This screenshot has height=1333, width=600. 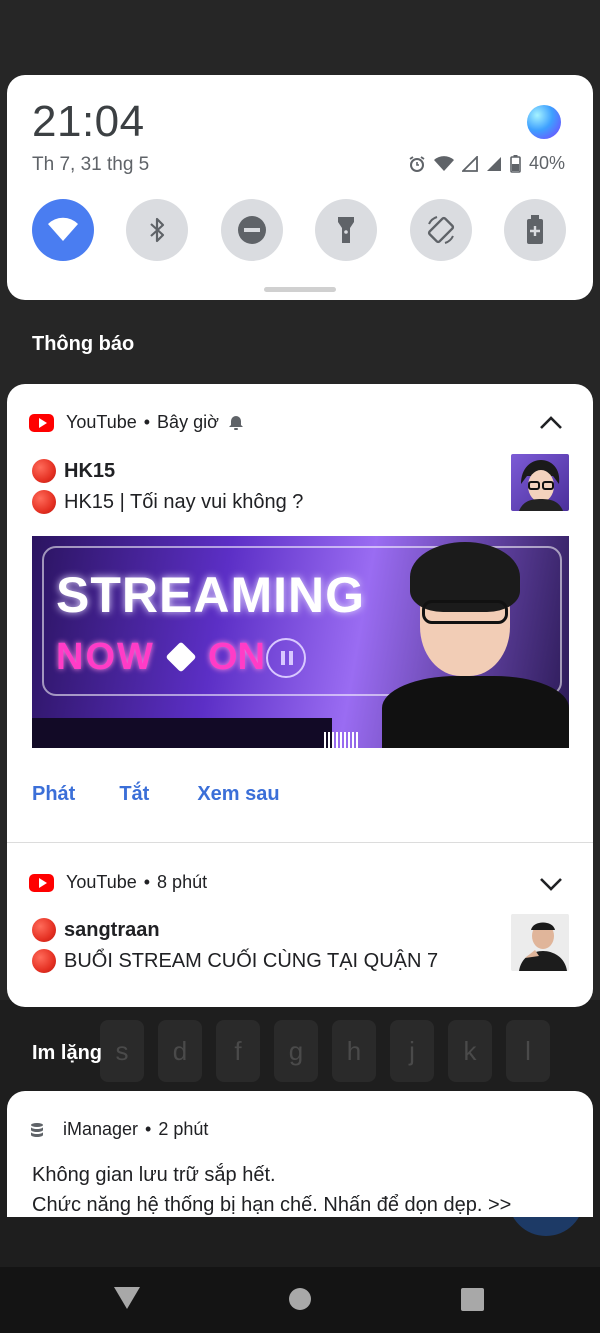 I want to click on wifi-tile, so click(x=63, y=230).